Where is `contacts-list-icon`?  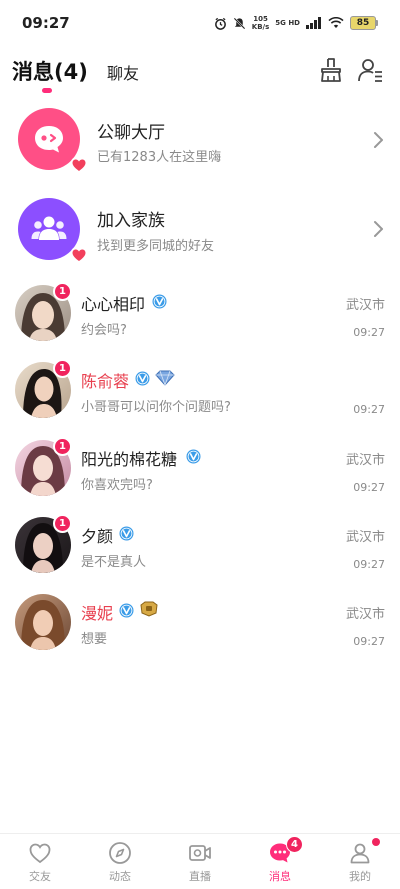 contacts-list-icon is located at coordinates (370, 70).